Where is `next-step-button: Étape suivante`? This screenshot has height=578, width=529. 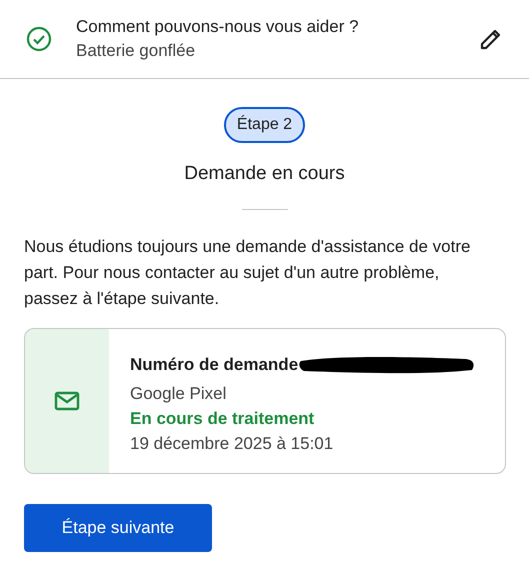 next-step-button: Étape suivante is located at coordinates (118, 528).